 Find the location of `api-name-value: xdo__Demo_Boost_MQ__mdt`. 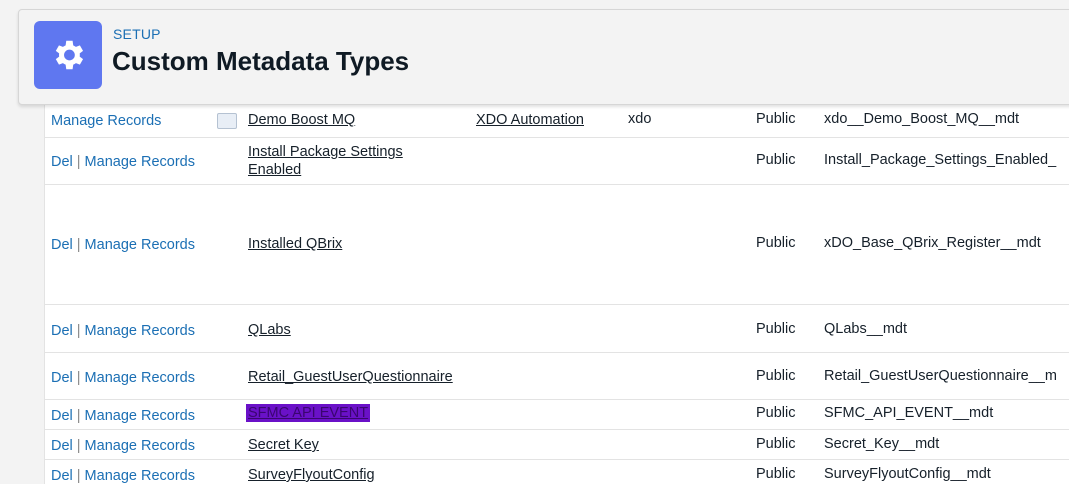

api-name-value: xdo__Demo_Boost_MQ__mdt is located at coordinates (922, 119).